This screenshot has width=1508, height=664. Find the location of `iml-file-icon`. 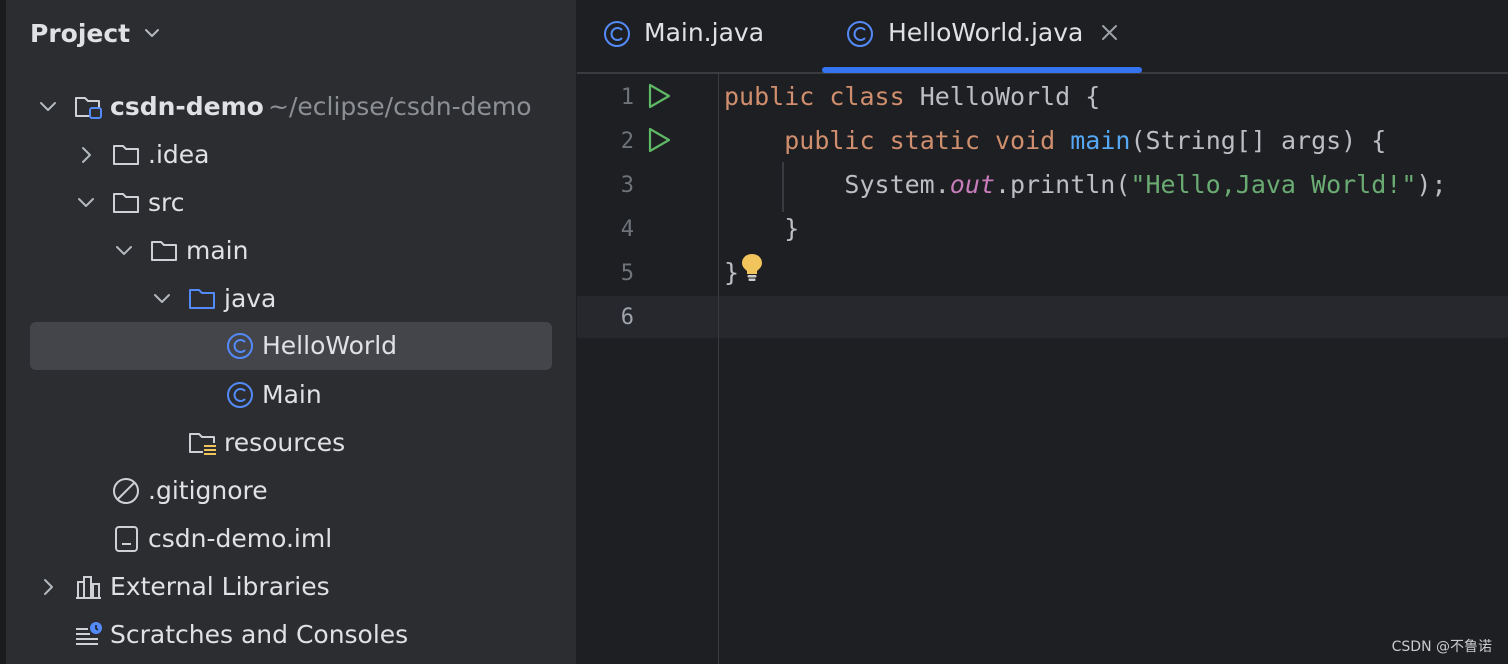

iml-file-icon is located at coordinates (127, 539).